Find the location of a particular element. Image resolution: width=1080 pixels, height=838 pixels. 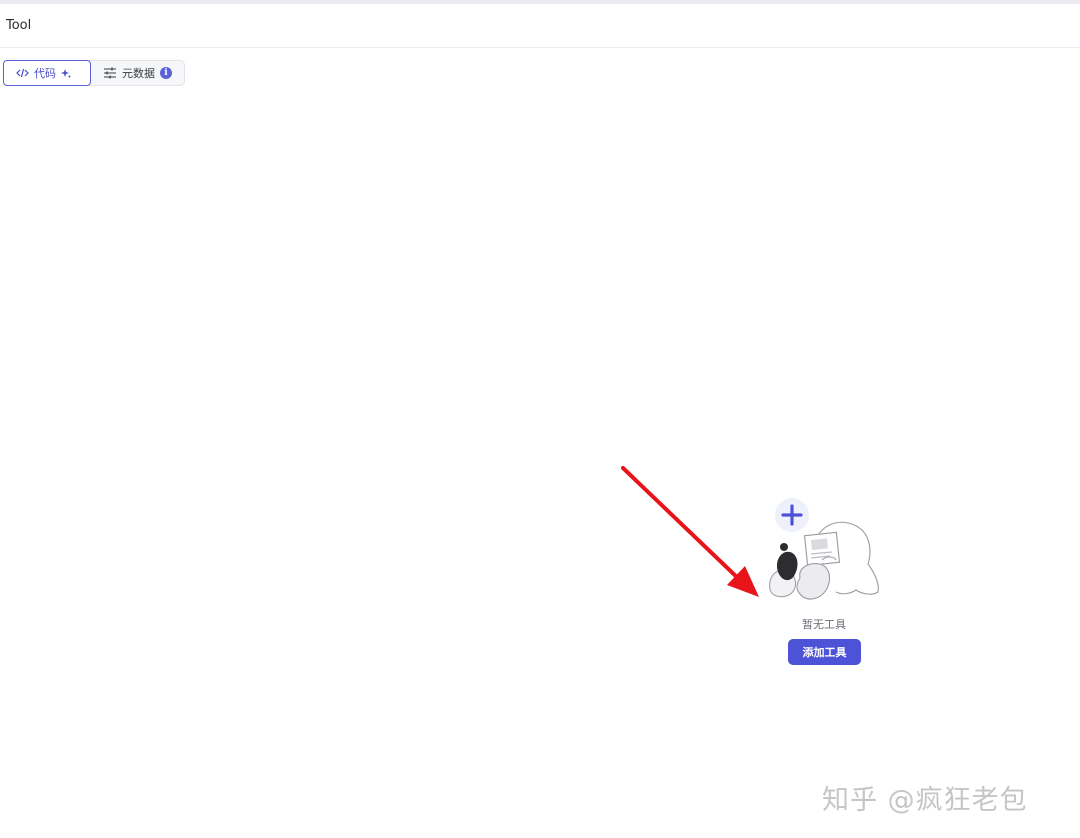

tab-code-label: 代码 is located at coordinates (45, 73).